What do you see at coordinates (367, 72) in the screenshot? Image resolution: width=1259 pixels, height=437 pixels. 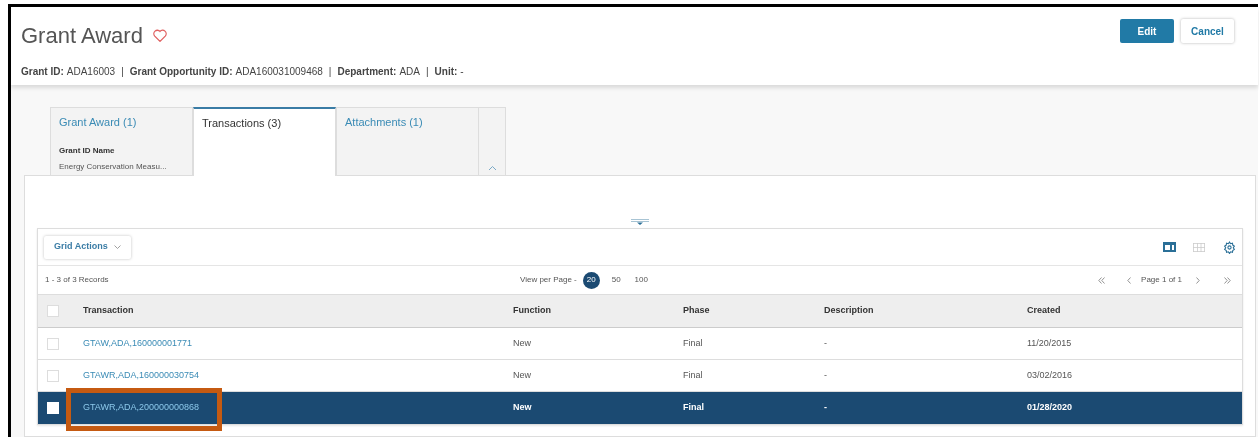 I see `meta-label: Department:` at bounding box center [367, 72].